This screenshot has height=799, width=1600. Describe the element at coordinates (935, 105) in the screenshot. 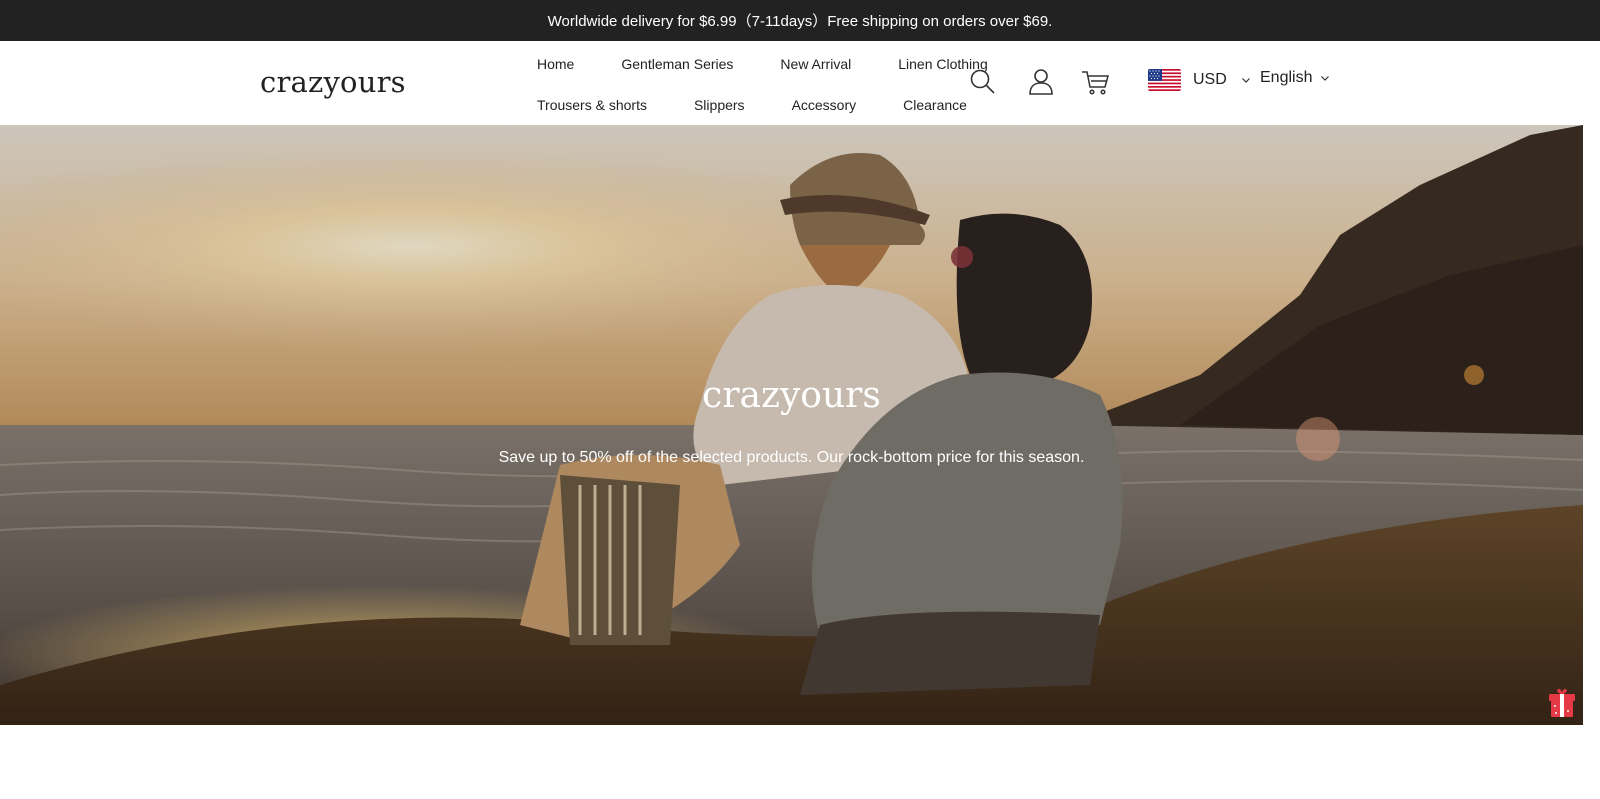

I see `nav-item-clearance: Clearance` at that location.